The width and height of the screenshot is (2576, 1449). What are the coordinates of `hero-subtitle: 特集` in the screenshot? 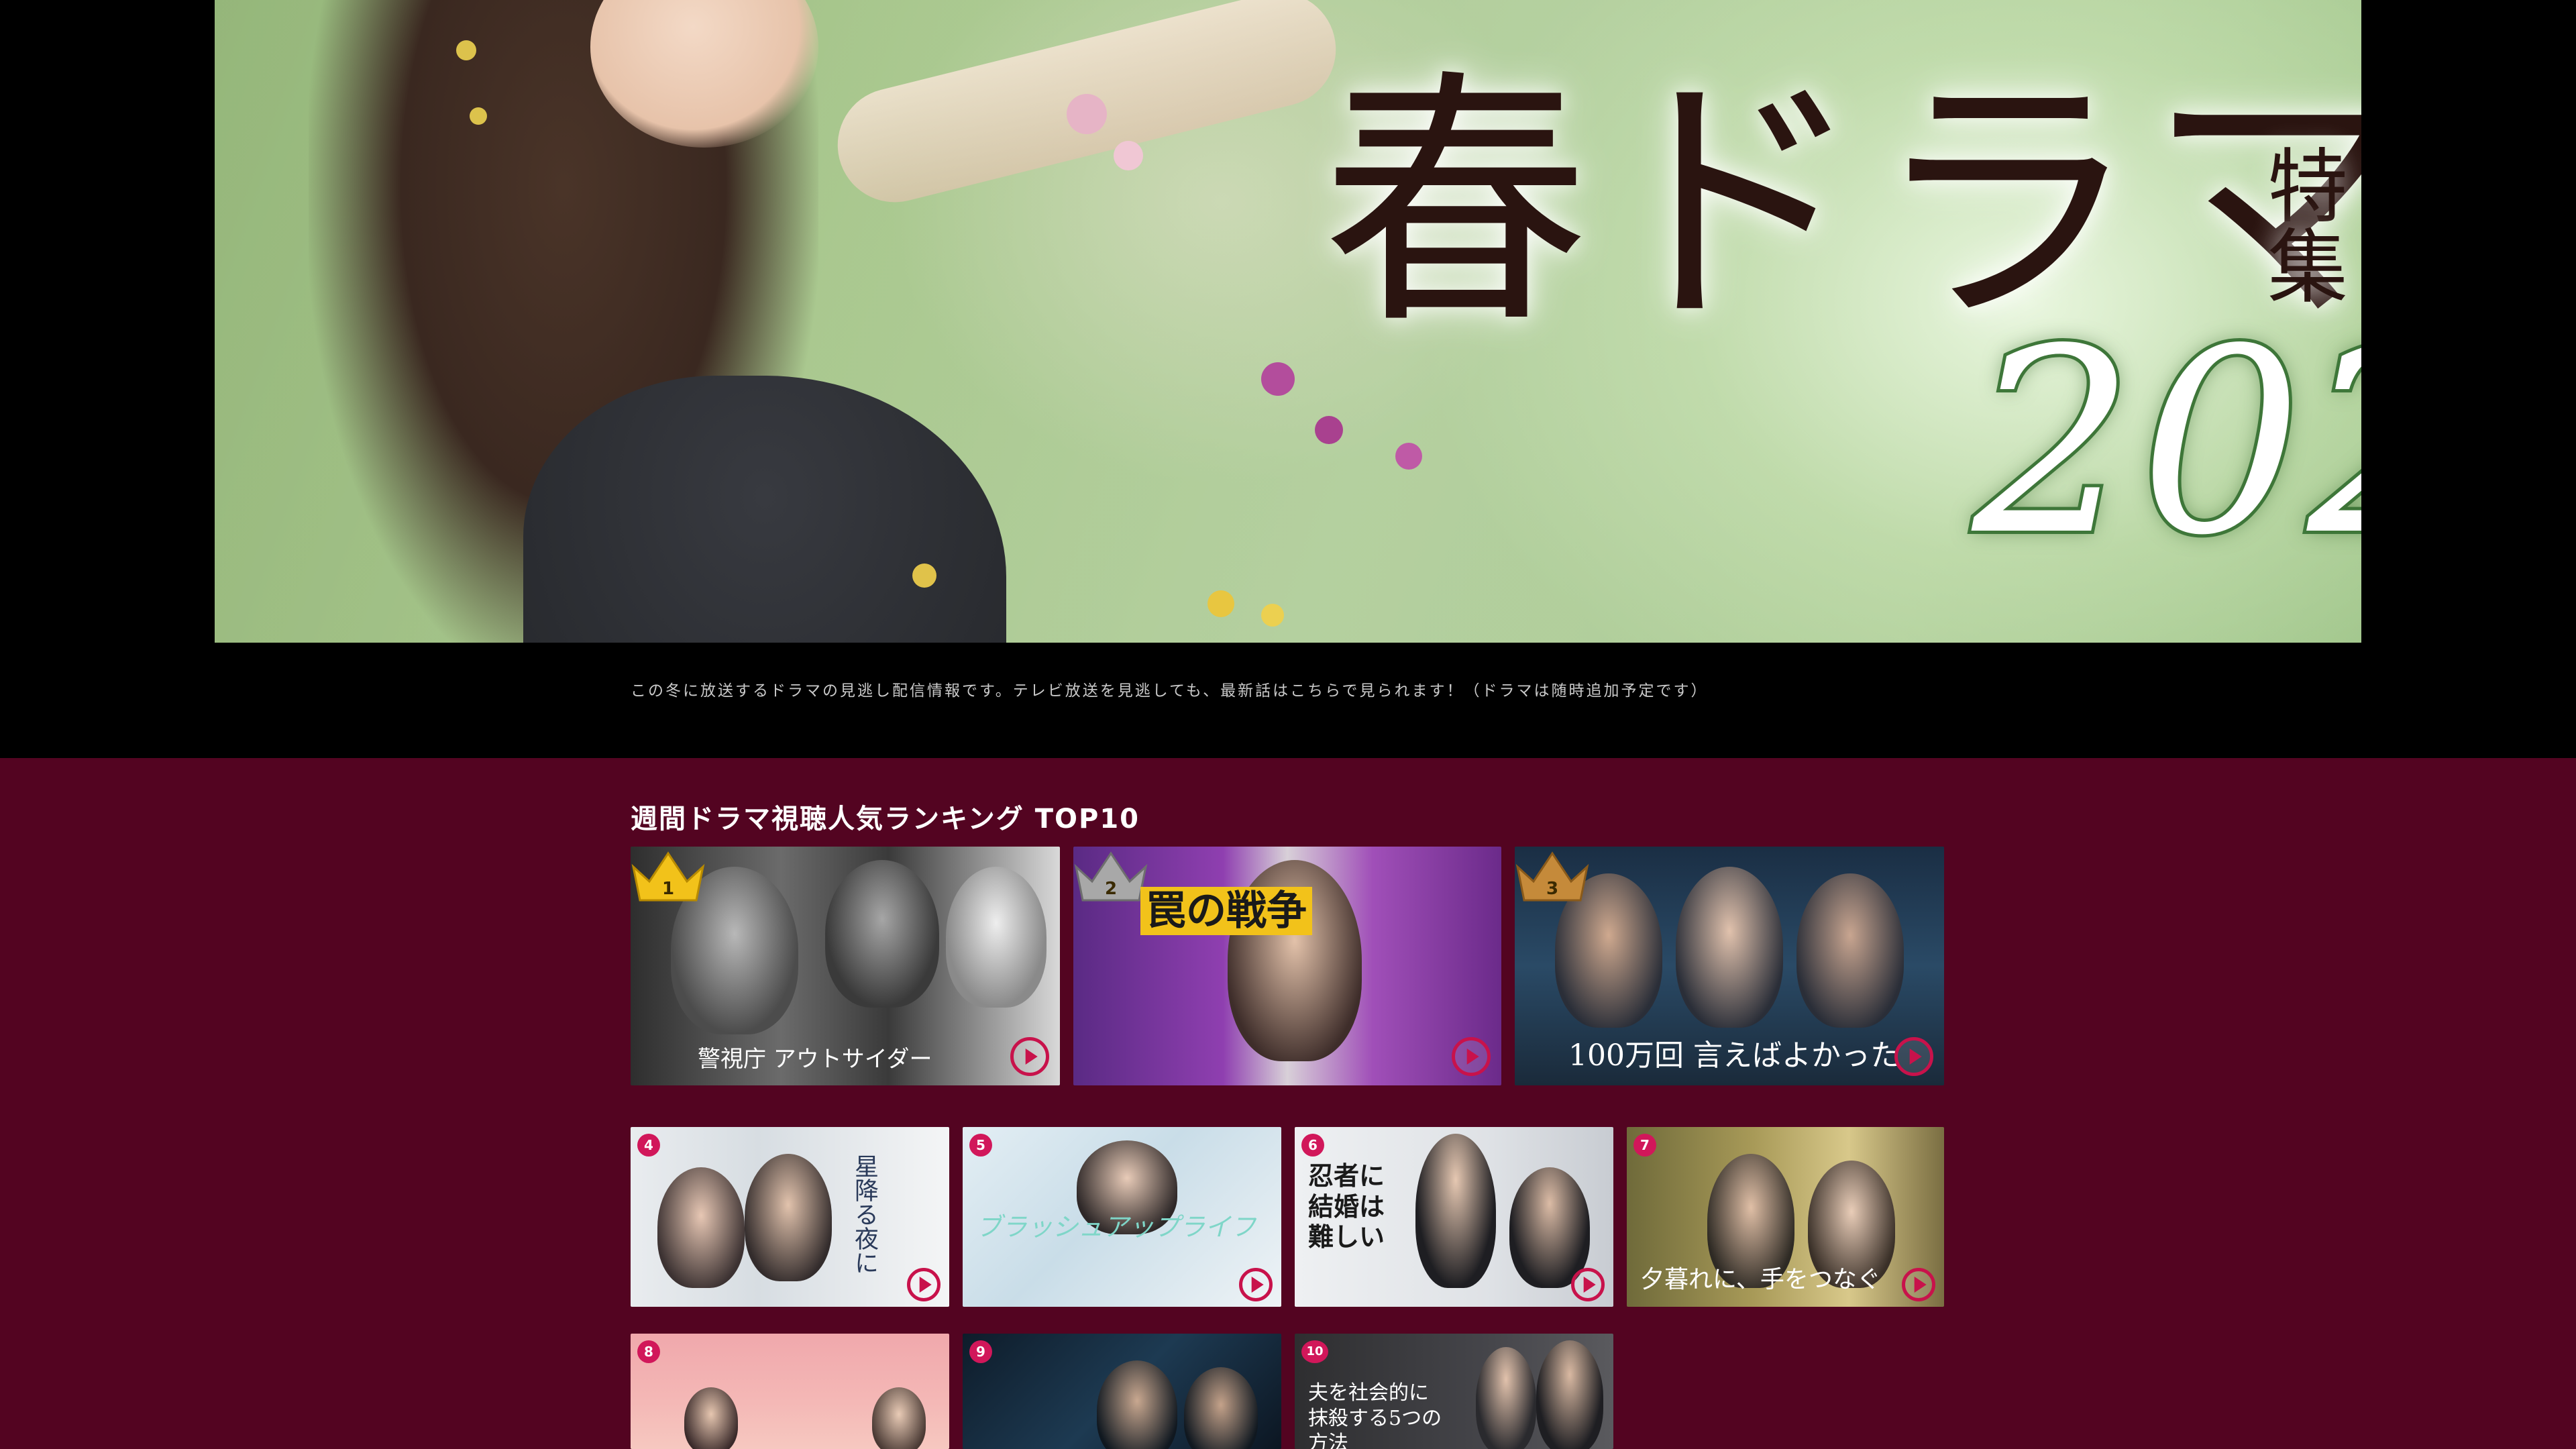 It's located at (2311, 228).